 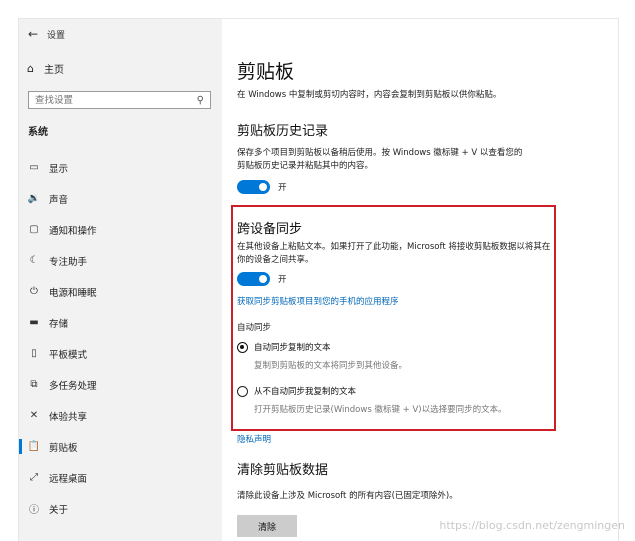 I want to click on sidebar-item-focus-assist: ☾ 专注助手, so click(x=120, y=260).